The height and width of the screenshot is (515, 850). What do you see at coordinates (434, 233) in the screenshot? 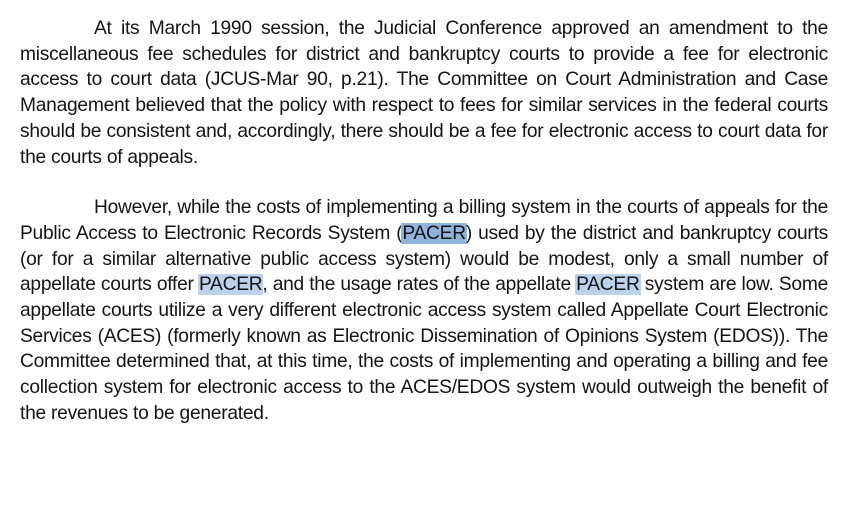
I see `search-highlight-active: PACER` at bounding box center [434, 233].